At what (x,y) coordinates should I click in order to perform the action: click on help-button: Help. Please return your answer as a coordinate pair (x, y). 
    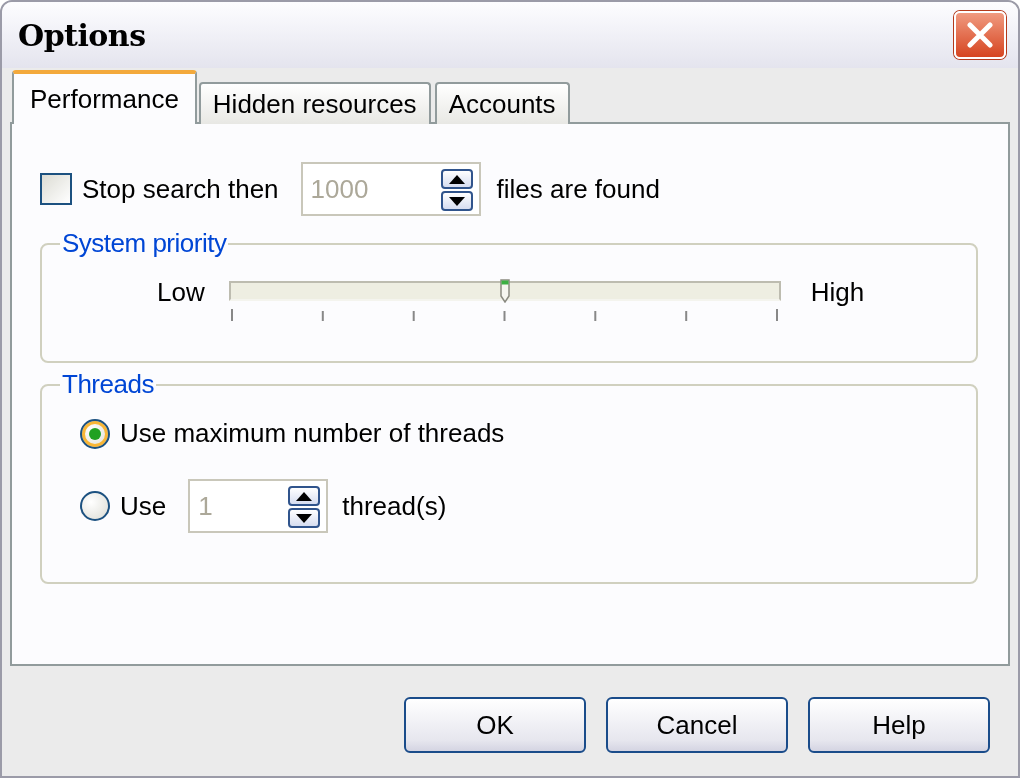
    Looking at the image, I should click on (899, 725).